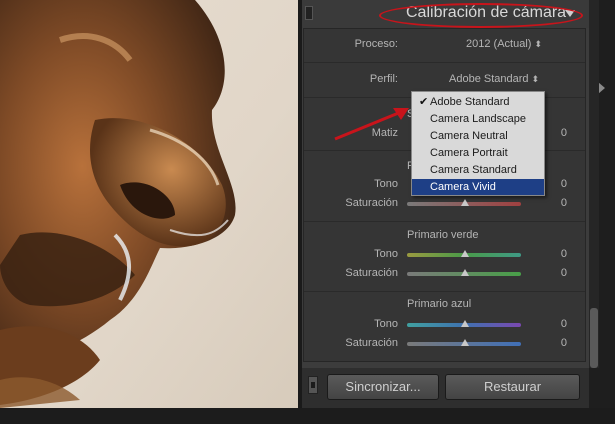  I want to click on green-sat-label: Saturación, so click(371, 273).